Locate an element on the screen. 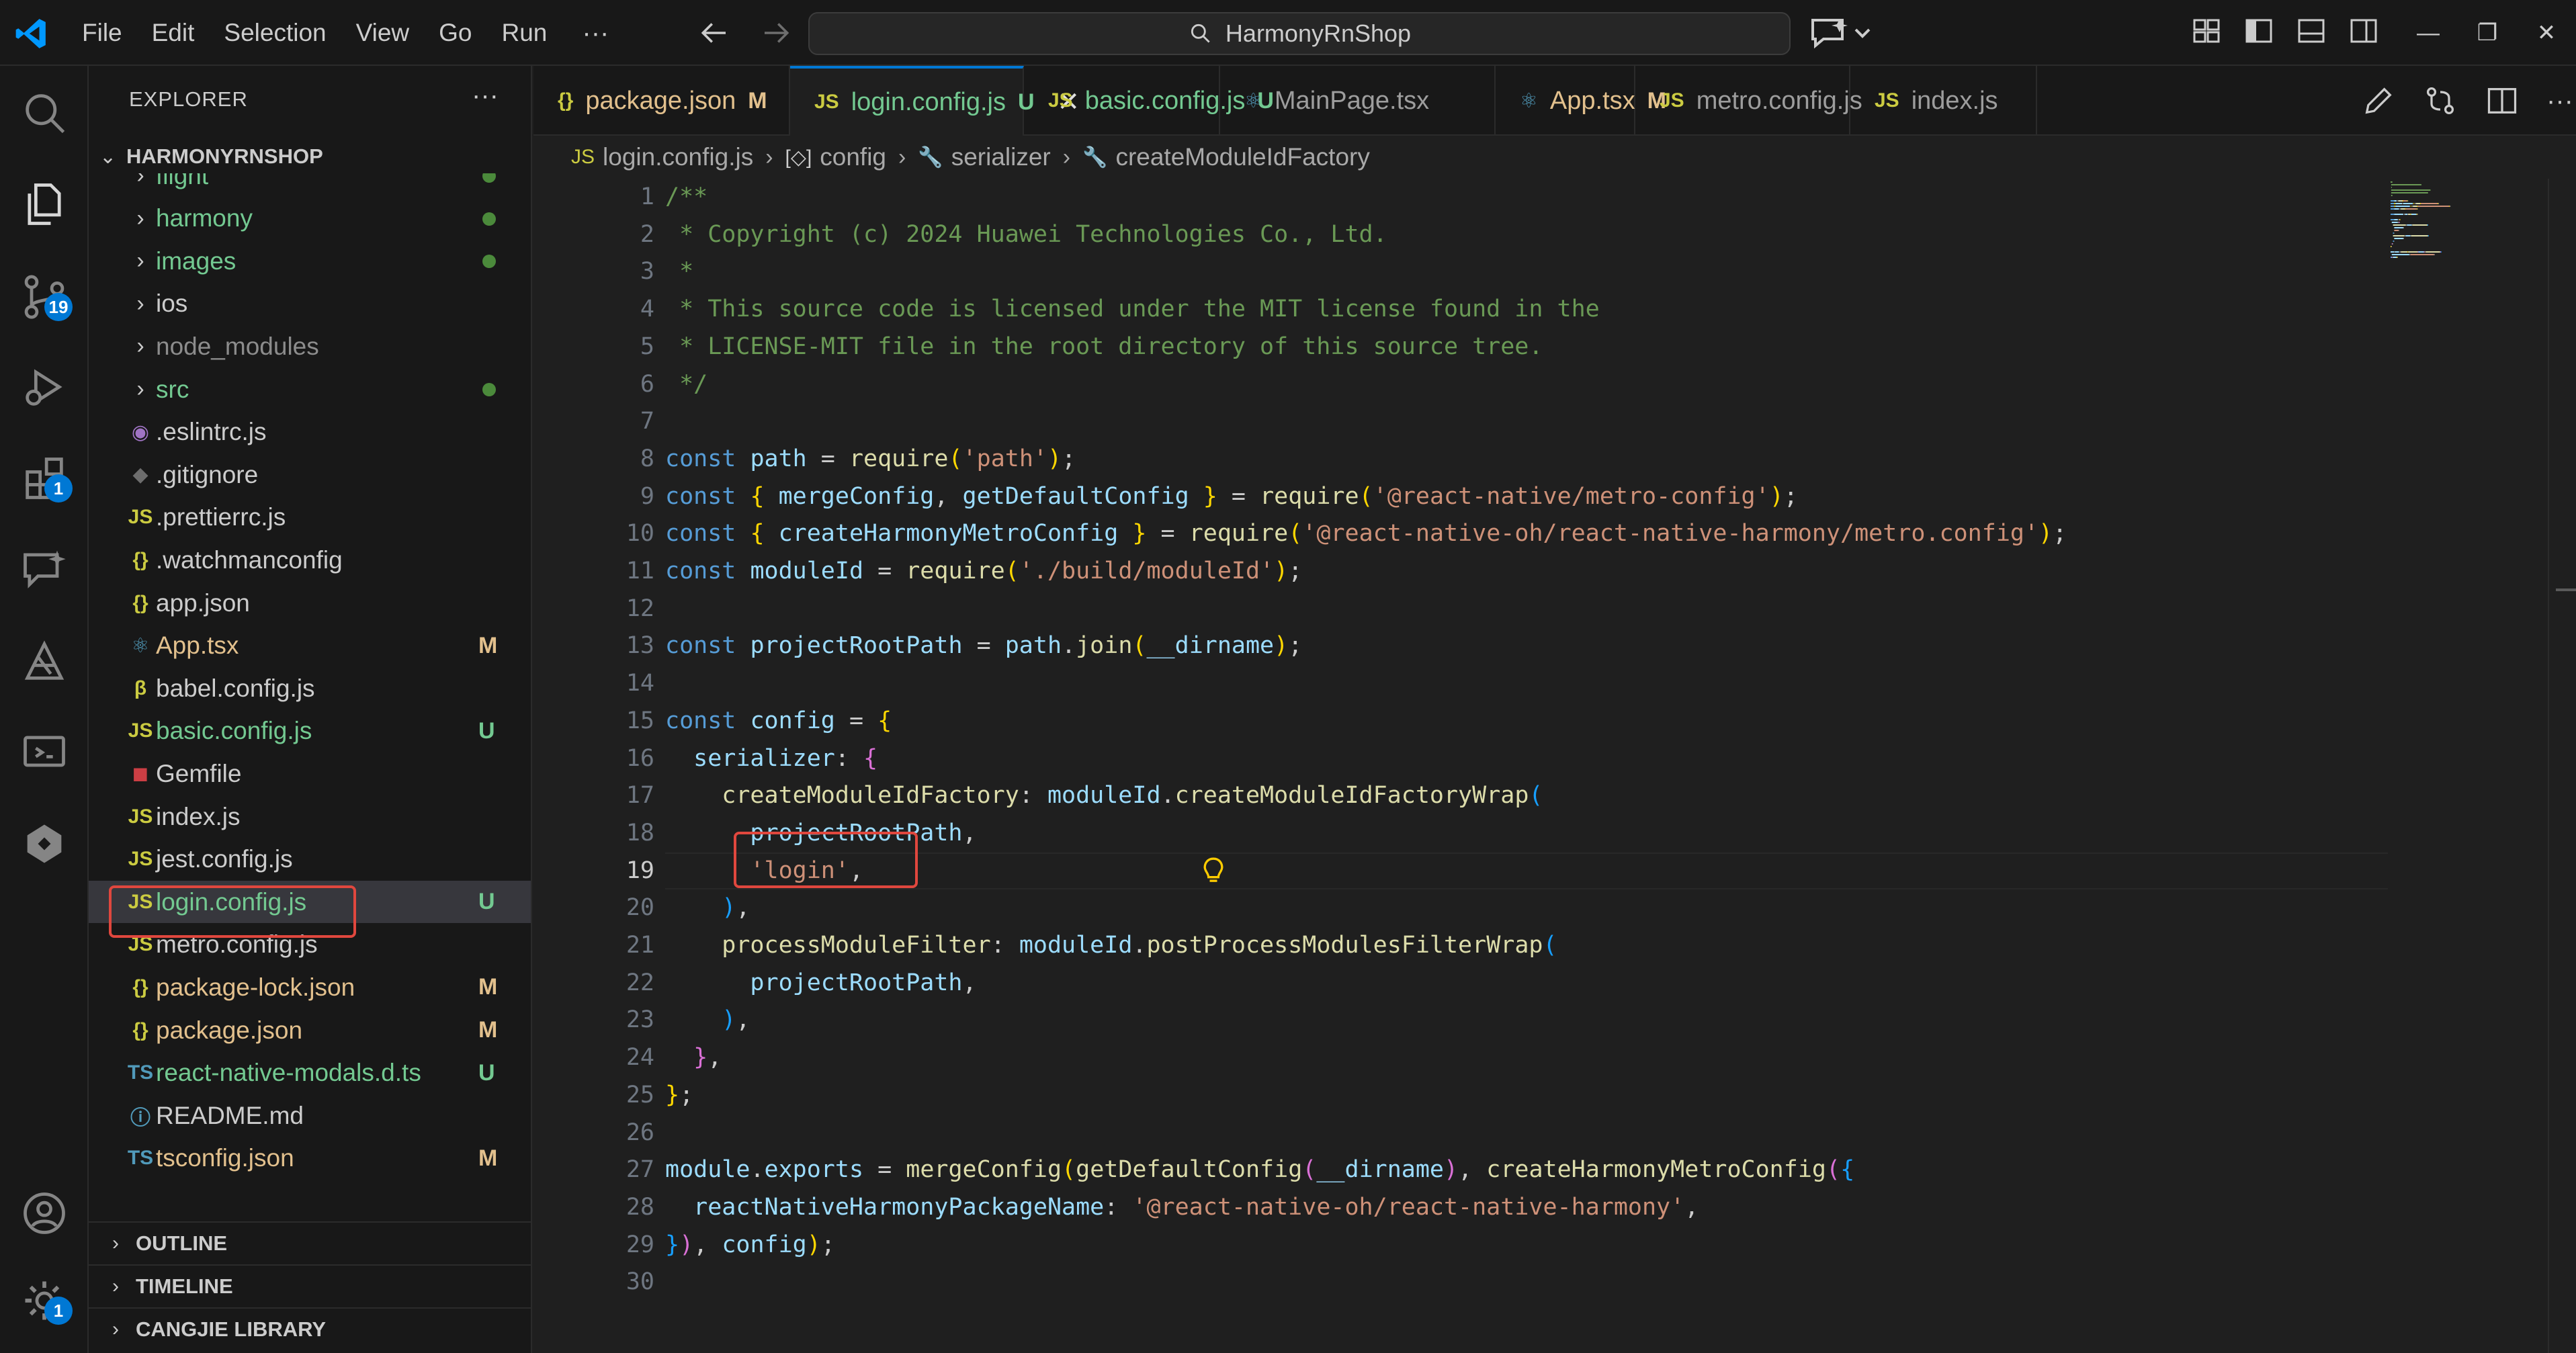 This screenshot has height=1353, width=2576. activity-run-debug is located at coordinates (44, 386).